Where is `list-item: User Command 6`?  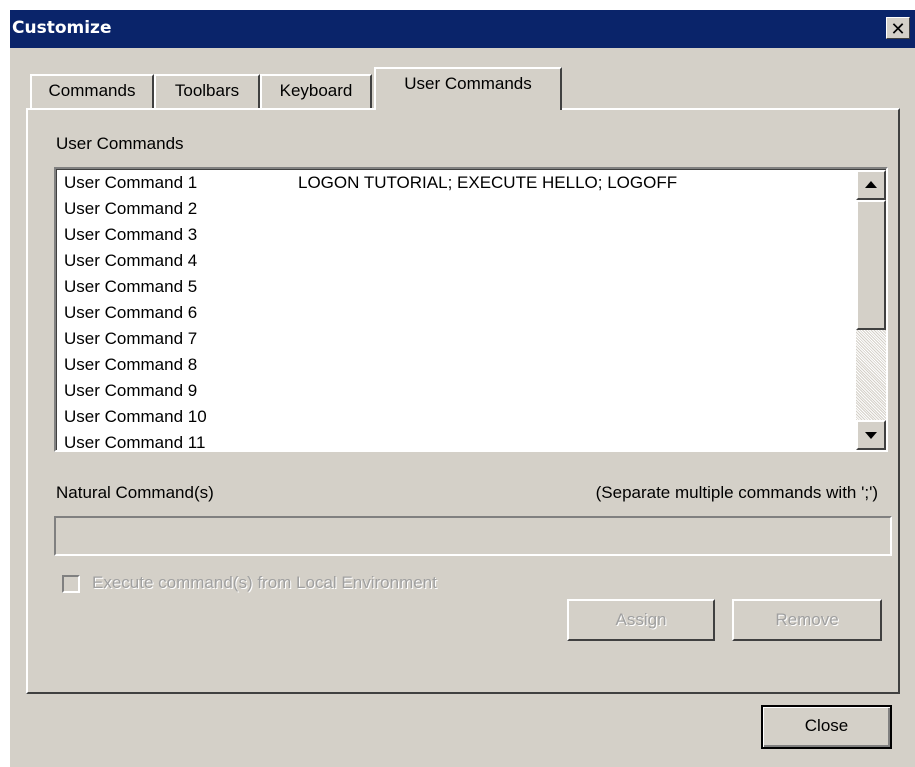
list-item: User Command 6 is located at coordinates (130, 313).